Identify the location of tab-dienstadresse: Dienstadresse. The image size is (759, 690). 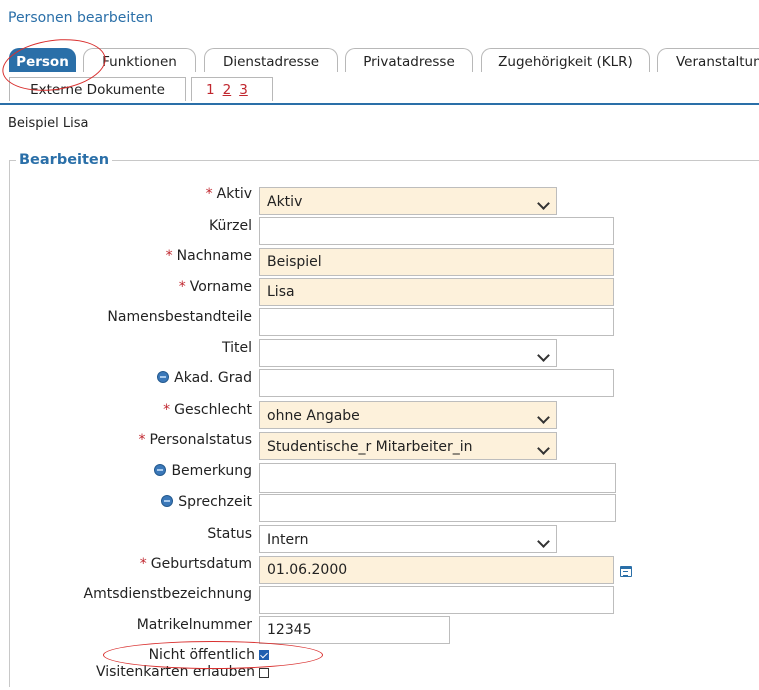
(271, 60).